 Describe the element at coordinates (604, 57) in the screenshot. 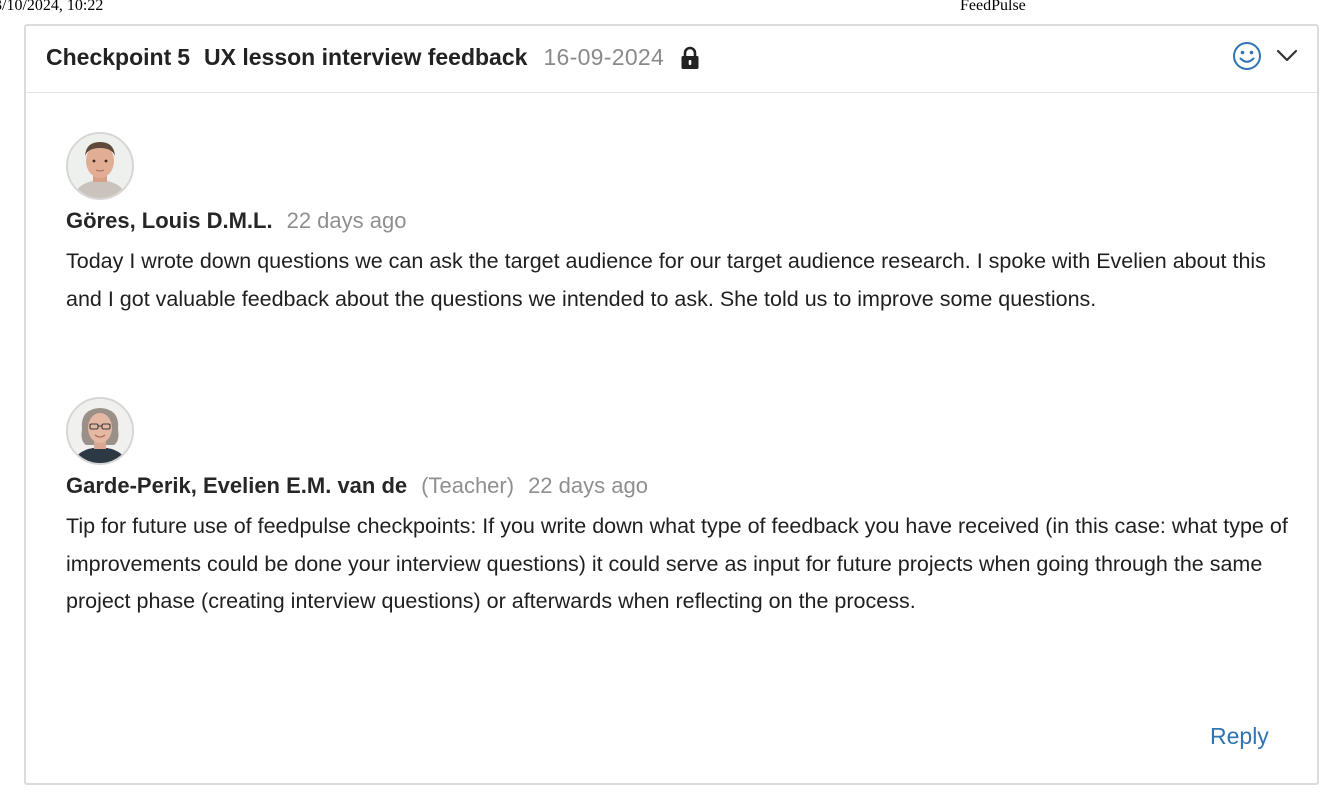

I see `checkpoint-date: 16-09-2024` at that location.